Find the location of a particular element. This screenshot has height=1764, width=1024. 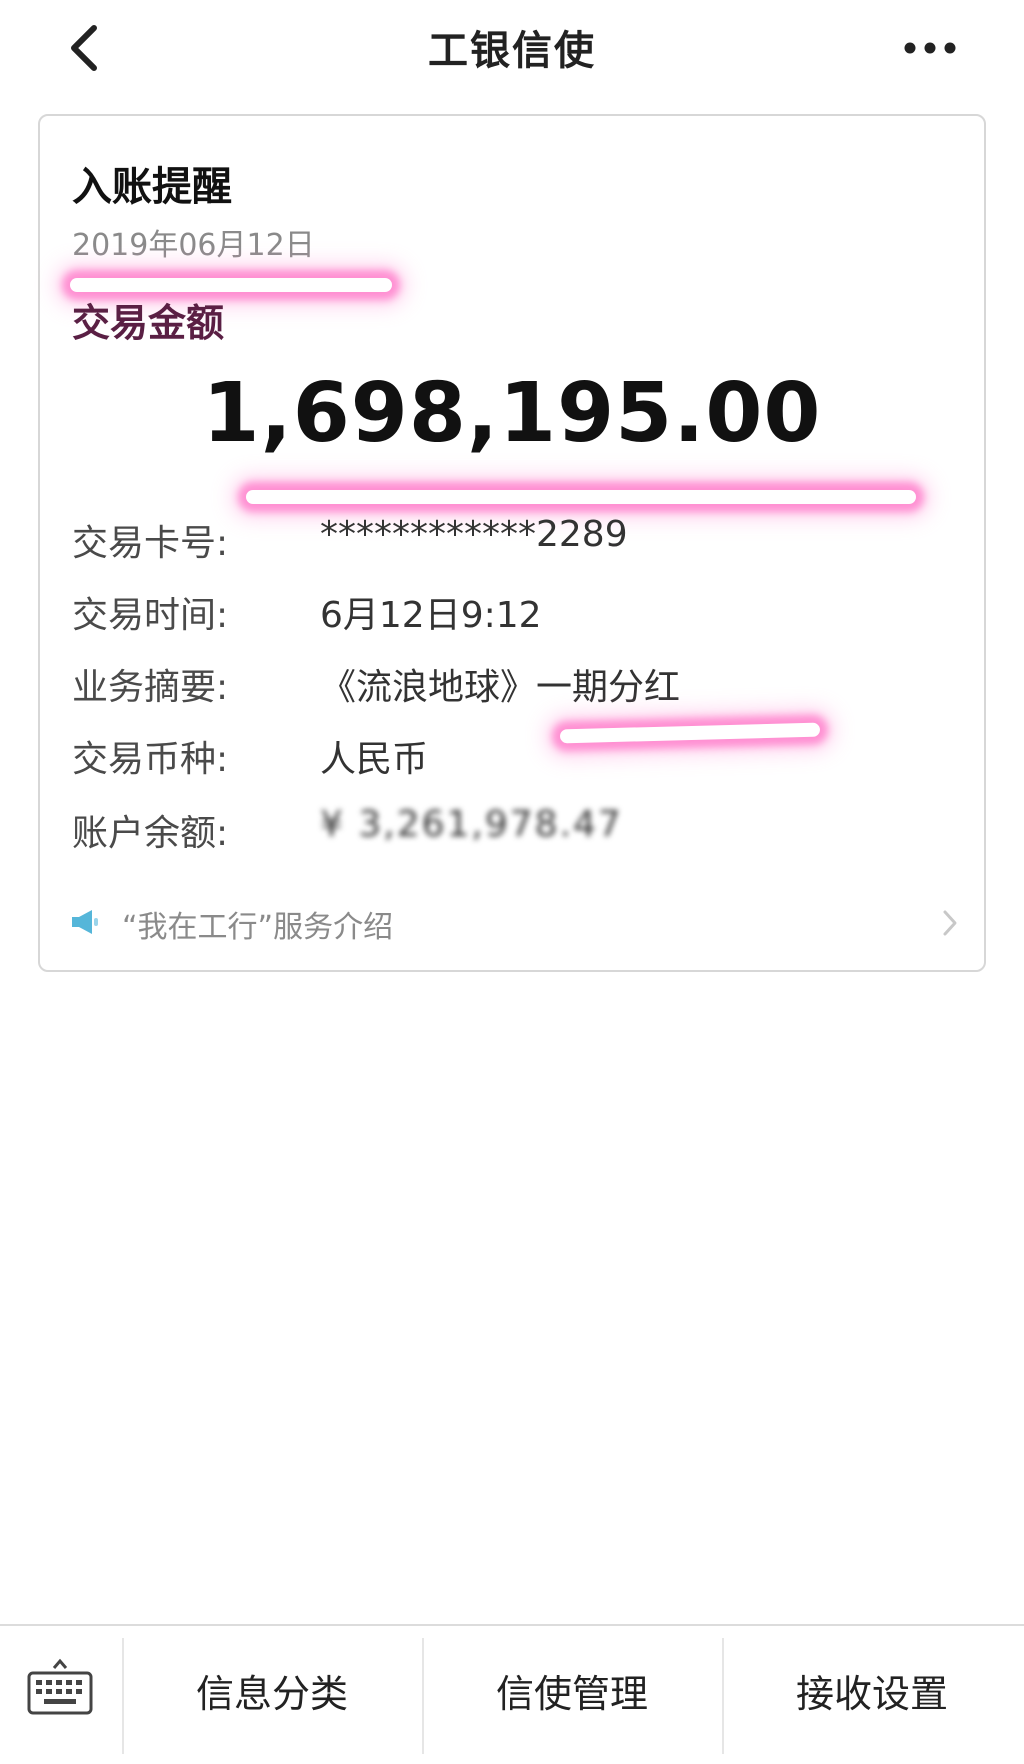

field-label: 交易时间: is located at coordinates (150, 615).